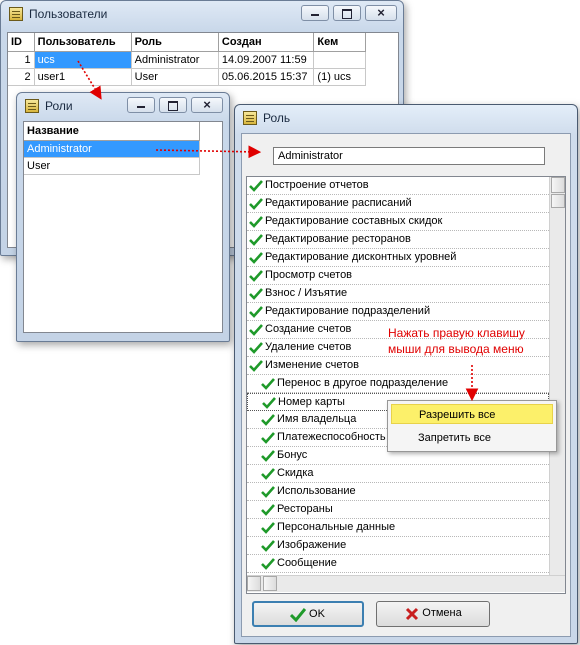 The height and width of the screenshot is (645, 580). Describe the element at coordinates (83, 42) in the screenshot. I see `col-user: Пользователь` at that location.